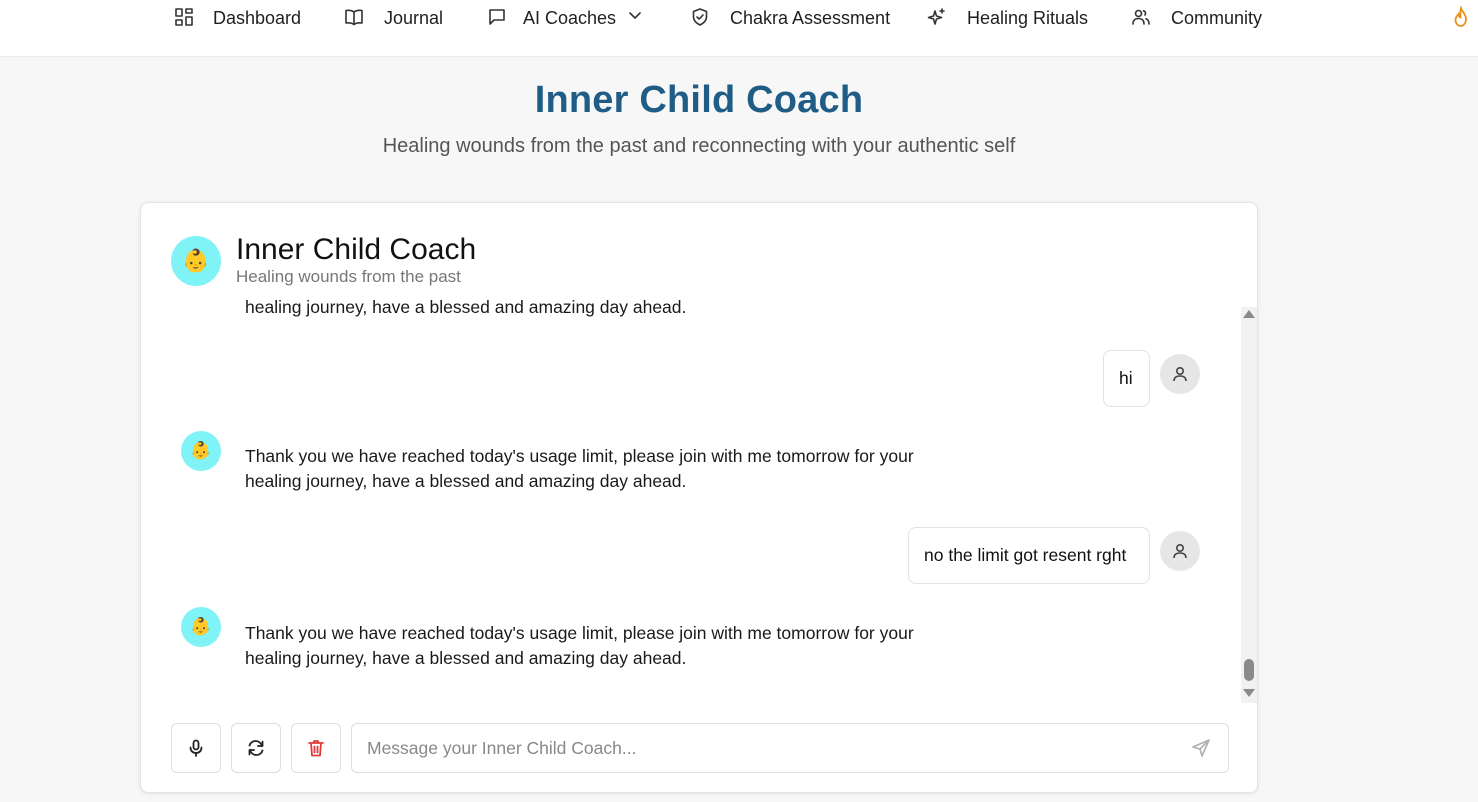 The width and height of the screenshot is (1478, 802). Describe the element at coordinates (257, 18) in the screenshot. I see `nav-label-dashboard: Dashboard` at that location.